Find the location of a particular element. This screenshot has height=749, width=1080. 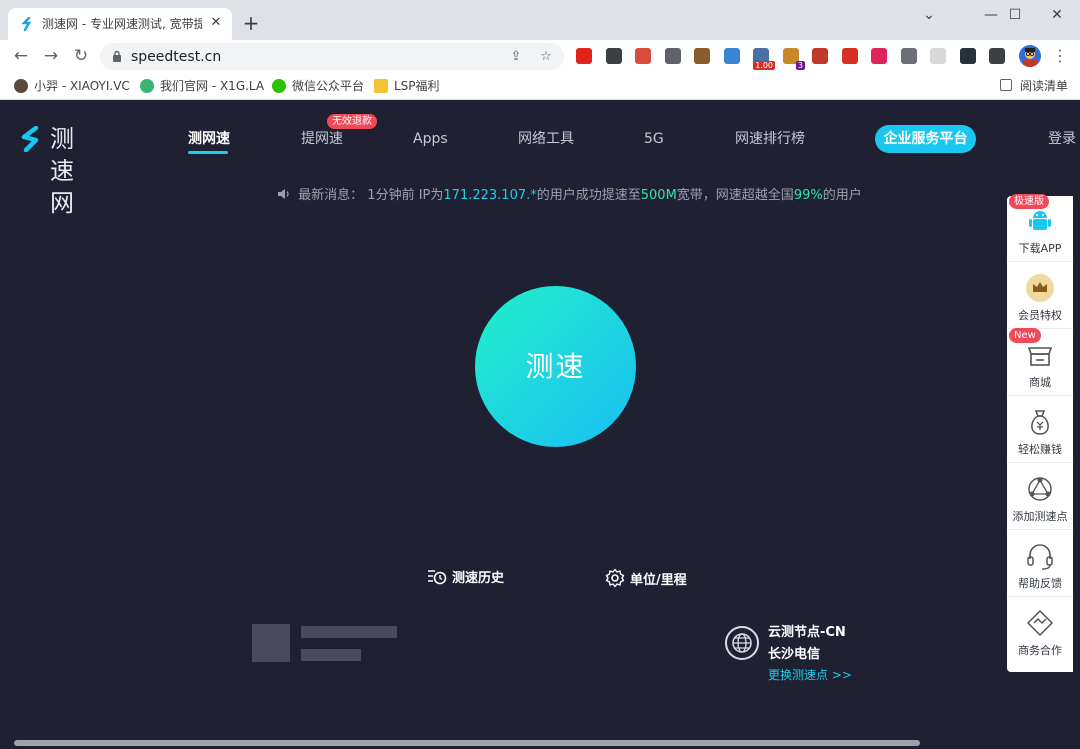

bookmark-x1g: 我们官网 - X1G.LA is located at coordinates (202, 86).